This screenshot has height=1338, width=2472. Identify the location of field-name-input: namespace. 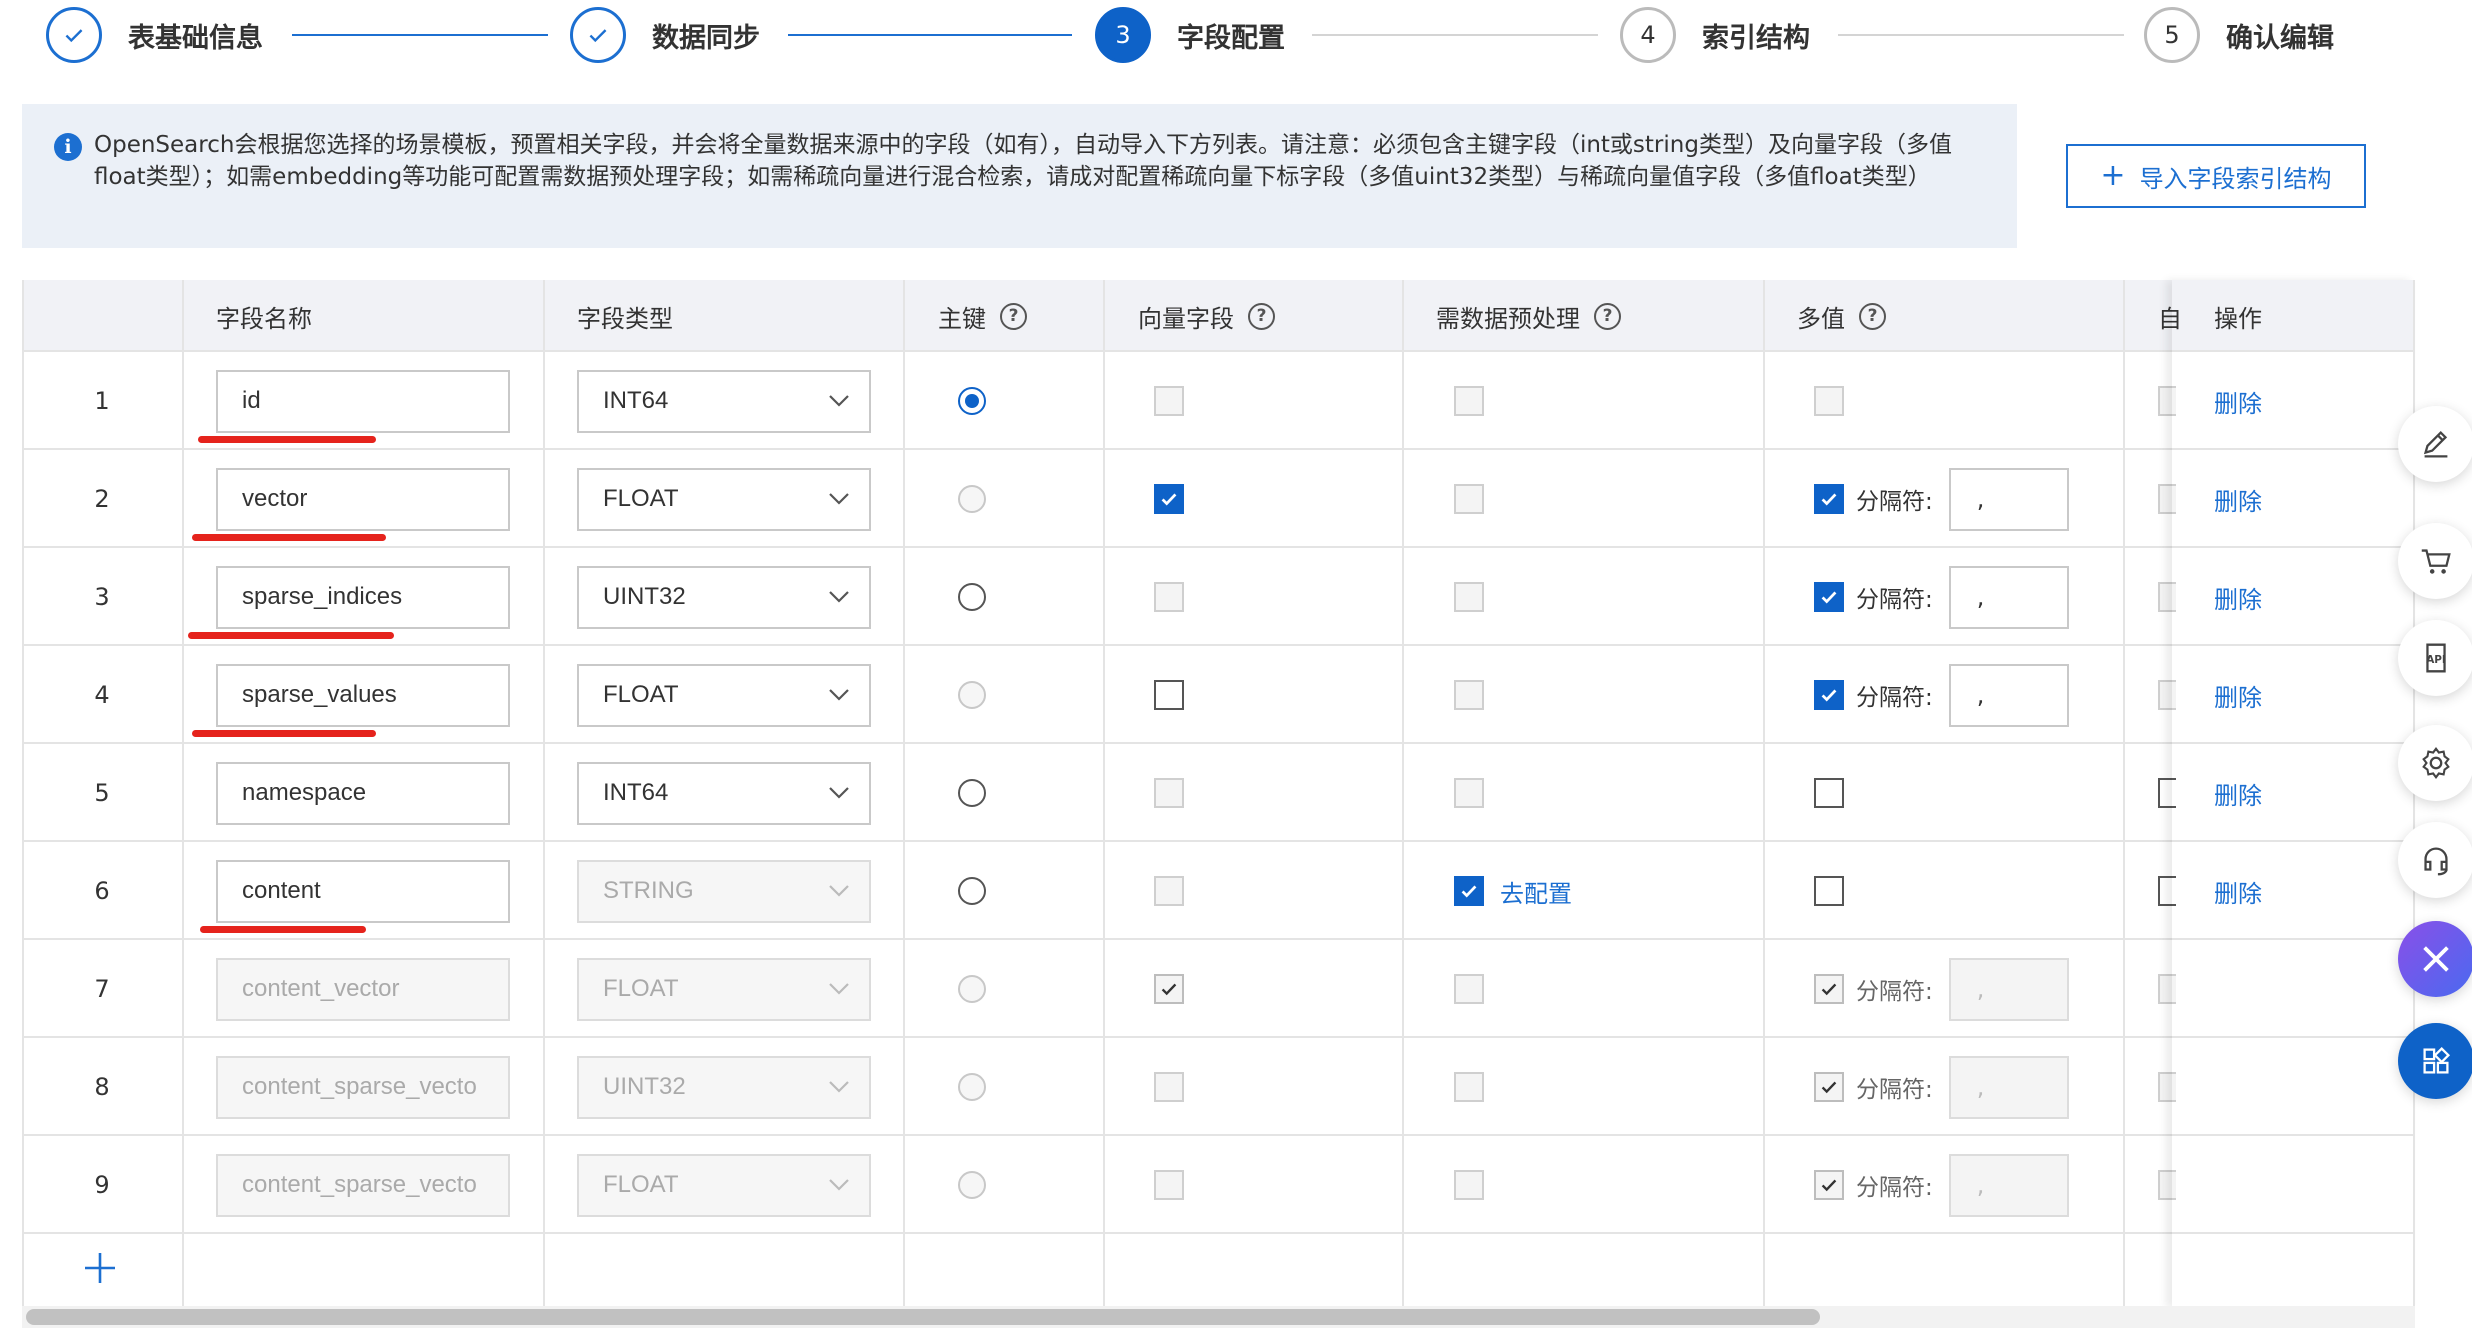
(363, 793).